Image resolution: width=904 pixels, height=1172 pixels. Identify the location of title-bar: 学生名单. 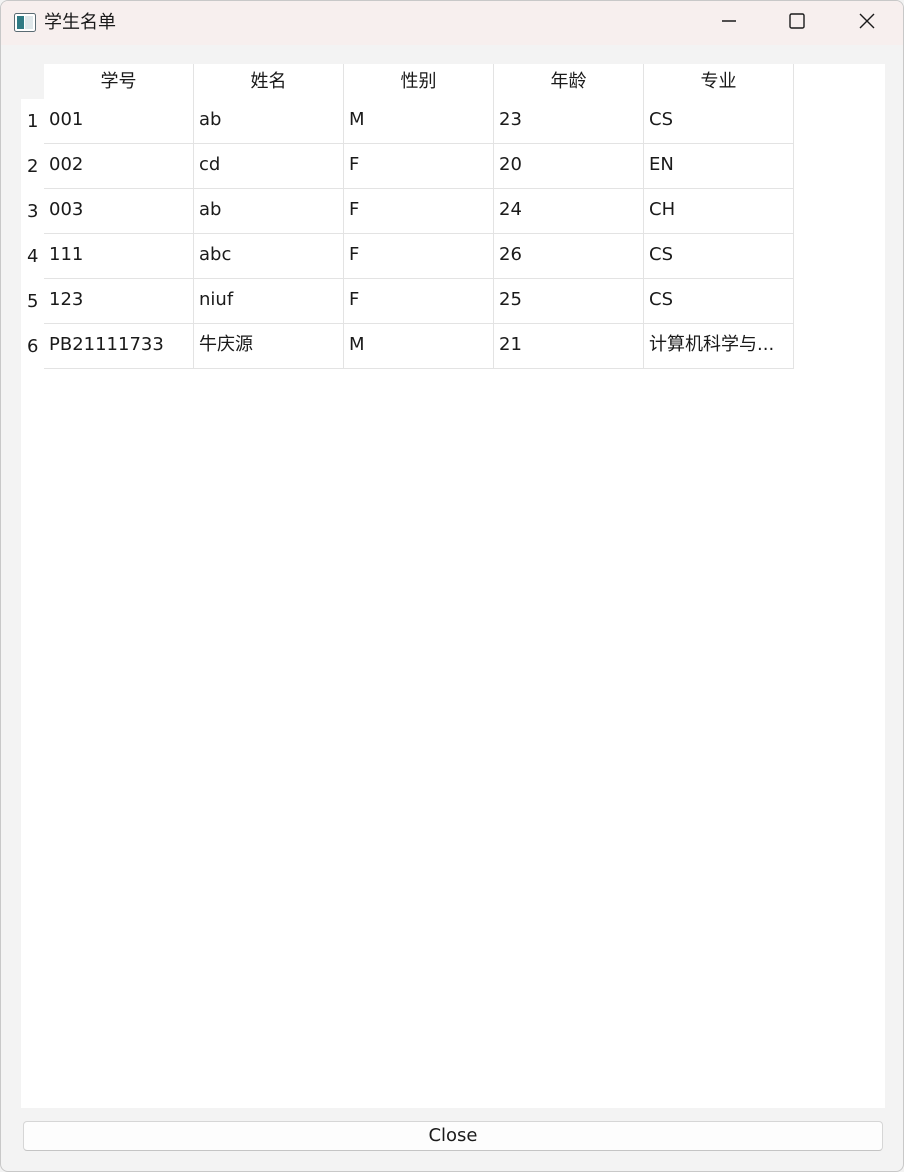
(452, 23).